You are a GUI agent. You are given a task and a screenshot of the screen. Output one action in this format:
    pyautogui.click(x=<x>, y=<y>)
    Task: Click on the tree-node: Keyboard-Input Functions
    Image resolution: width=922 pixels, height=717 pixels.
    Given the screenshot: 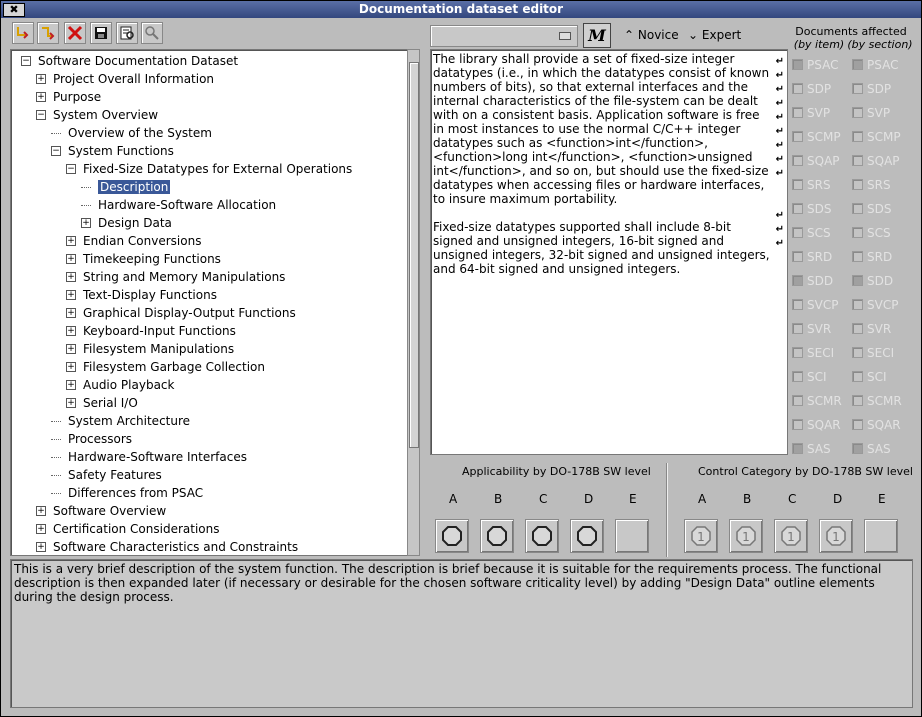 What is the action you would take?
    pyautogui.click(x=159, y=331)
    